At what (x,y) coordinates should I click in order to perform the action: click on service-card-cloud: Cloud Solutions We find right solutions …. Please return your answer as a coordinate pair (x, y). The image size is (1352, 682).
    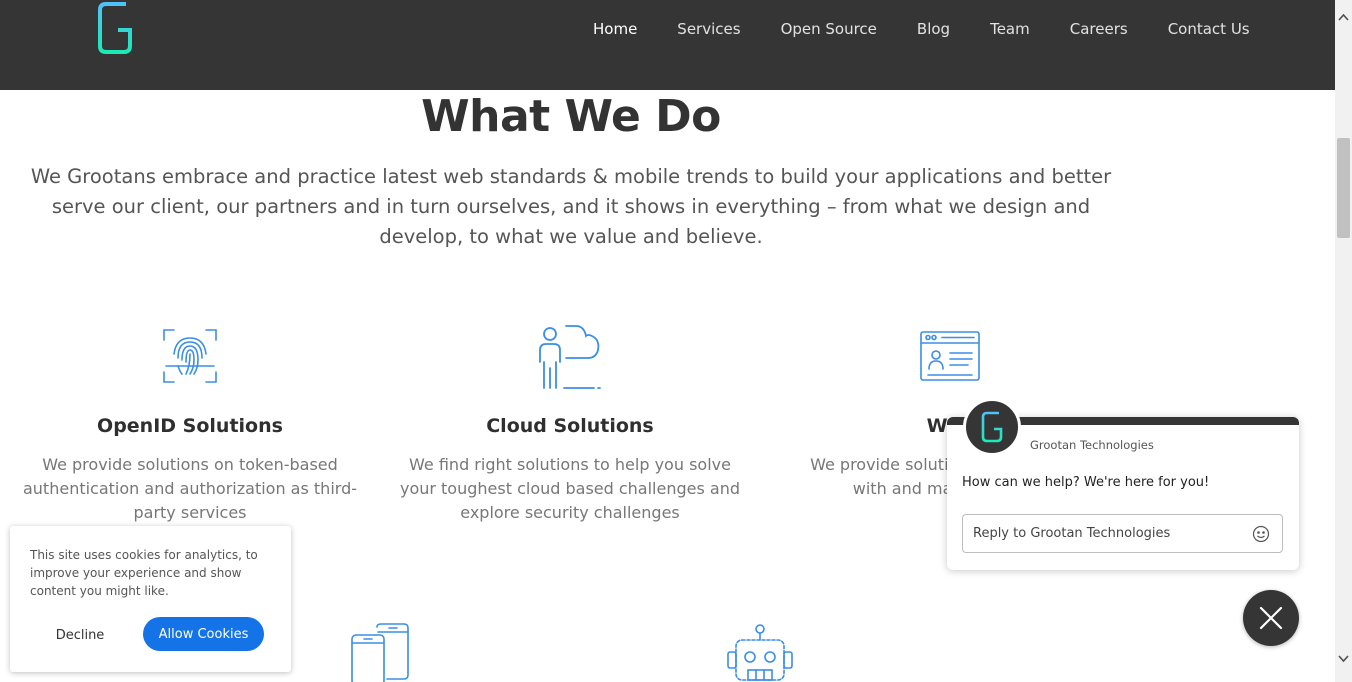
    Looking at the image, I should click on (570, 425).